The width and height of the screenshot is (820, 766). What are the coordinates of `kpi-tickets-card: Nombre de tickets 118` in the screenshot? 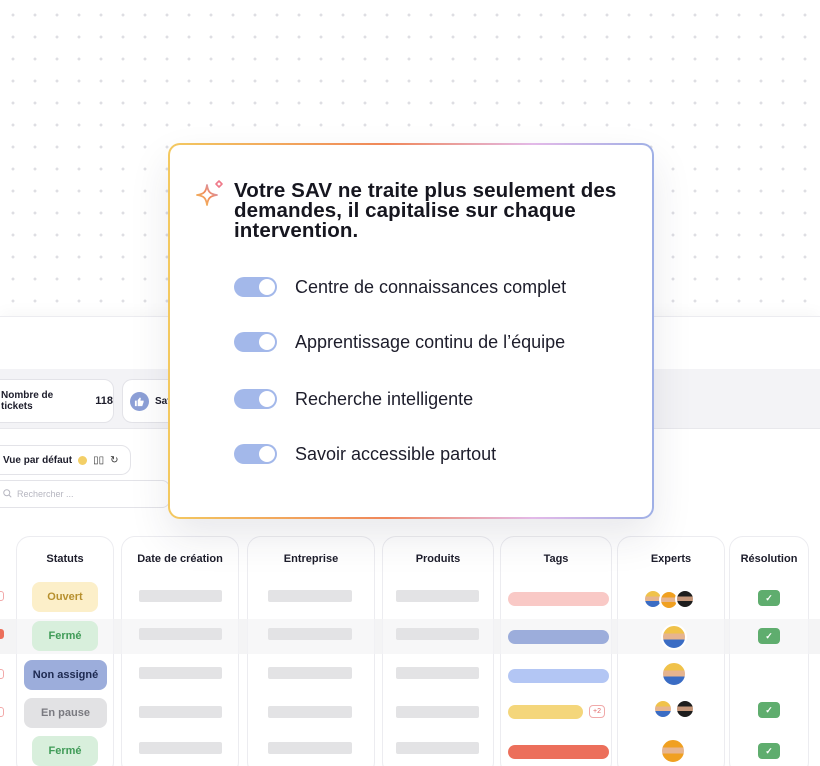 It's located at (57, 401).